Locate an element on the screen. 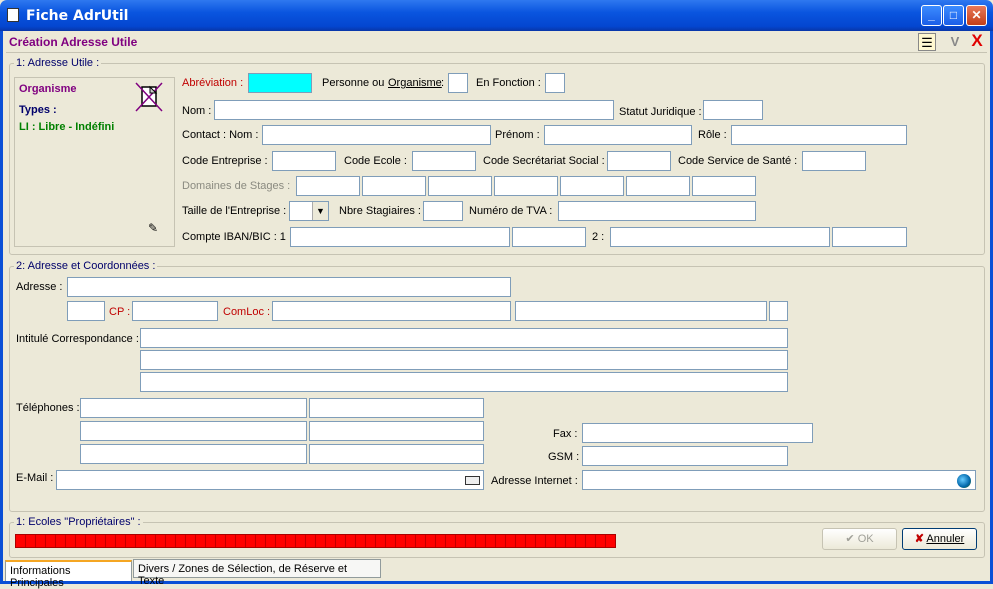 The width and height of the screenshot is (993, 589). comloc-input is located at coordinates (391, 311).